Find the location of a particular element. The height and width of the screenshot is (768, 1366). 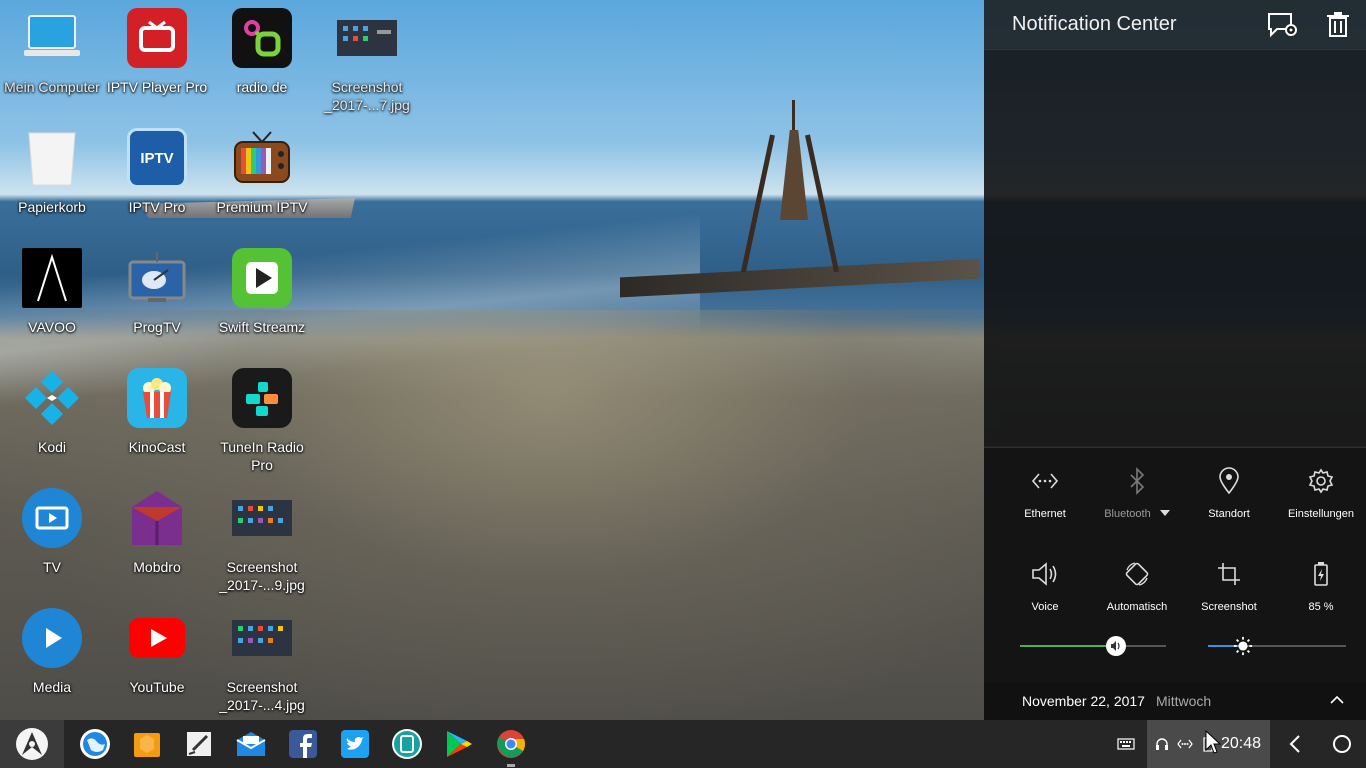

youtube-icon is located at coordinates (157, 638).